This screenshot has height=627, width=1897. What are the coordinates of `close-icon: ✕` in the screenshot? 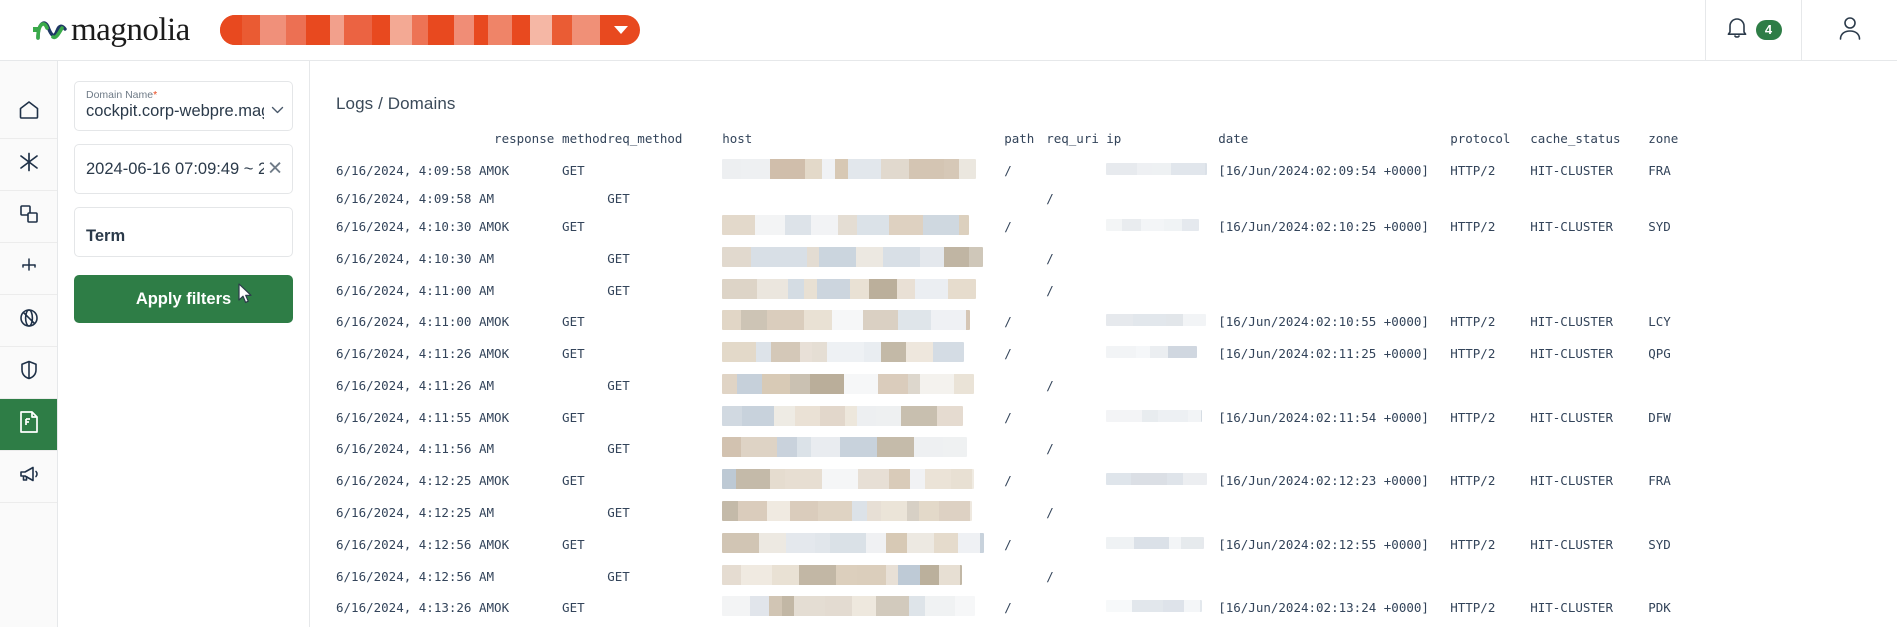 It's located at (275, 169).